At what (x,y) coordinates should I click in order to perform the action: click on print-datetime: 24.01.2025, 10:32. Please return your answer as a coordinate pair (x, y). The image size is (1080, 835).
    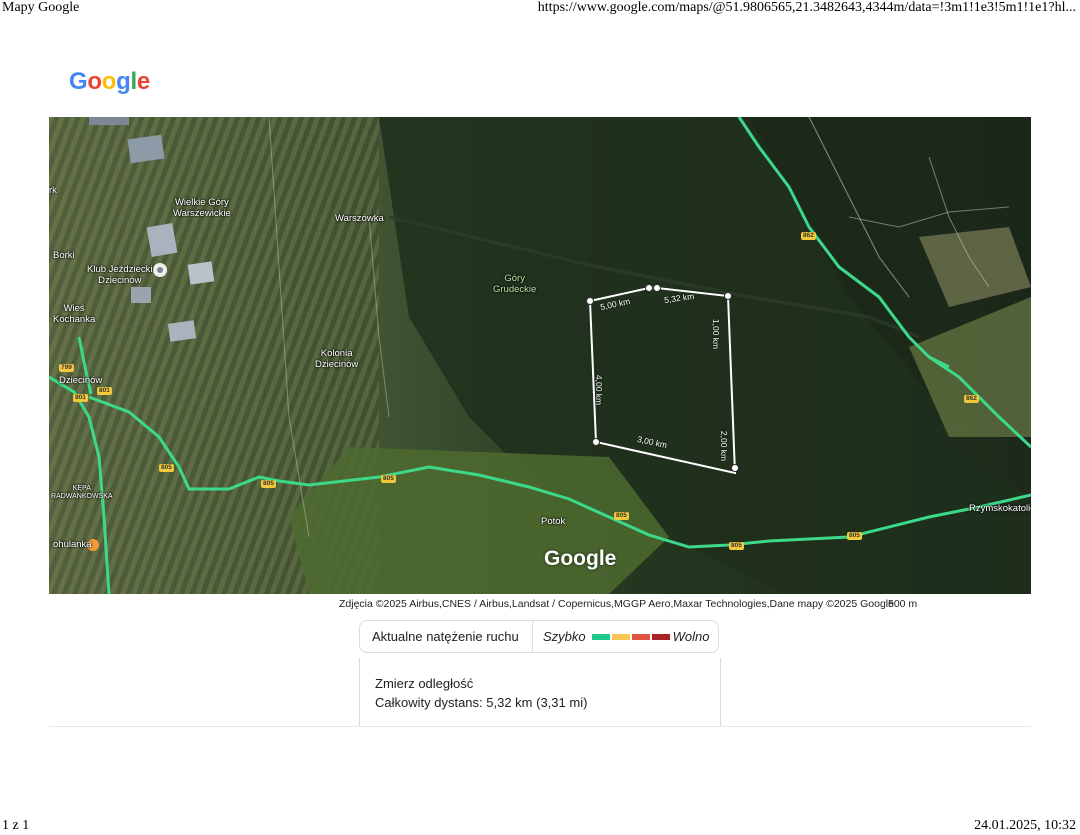
    Looking at the image, I should click on (1025, 825).